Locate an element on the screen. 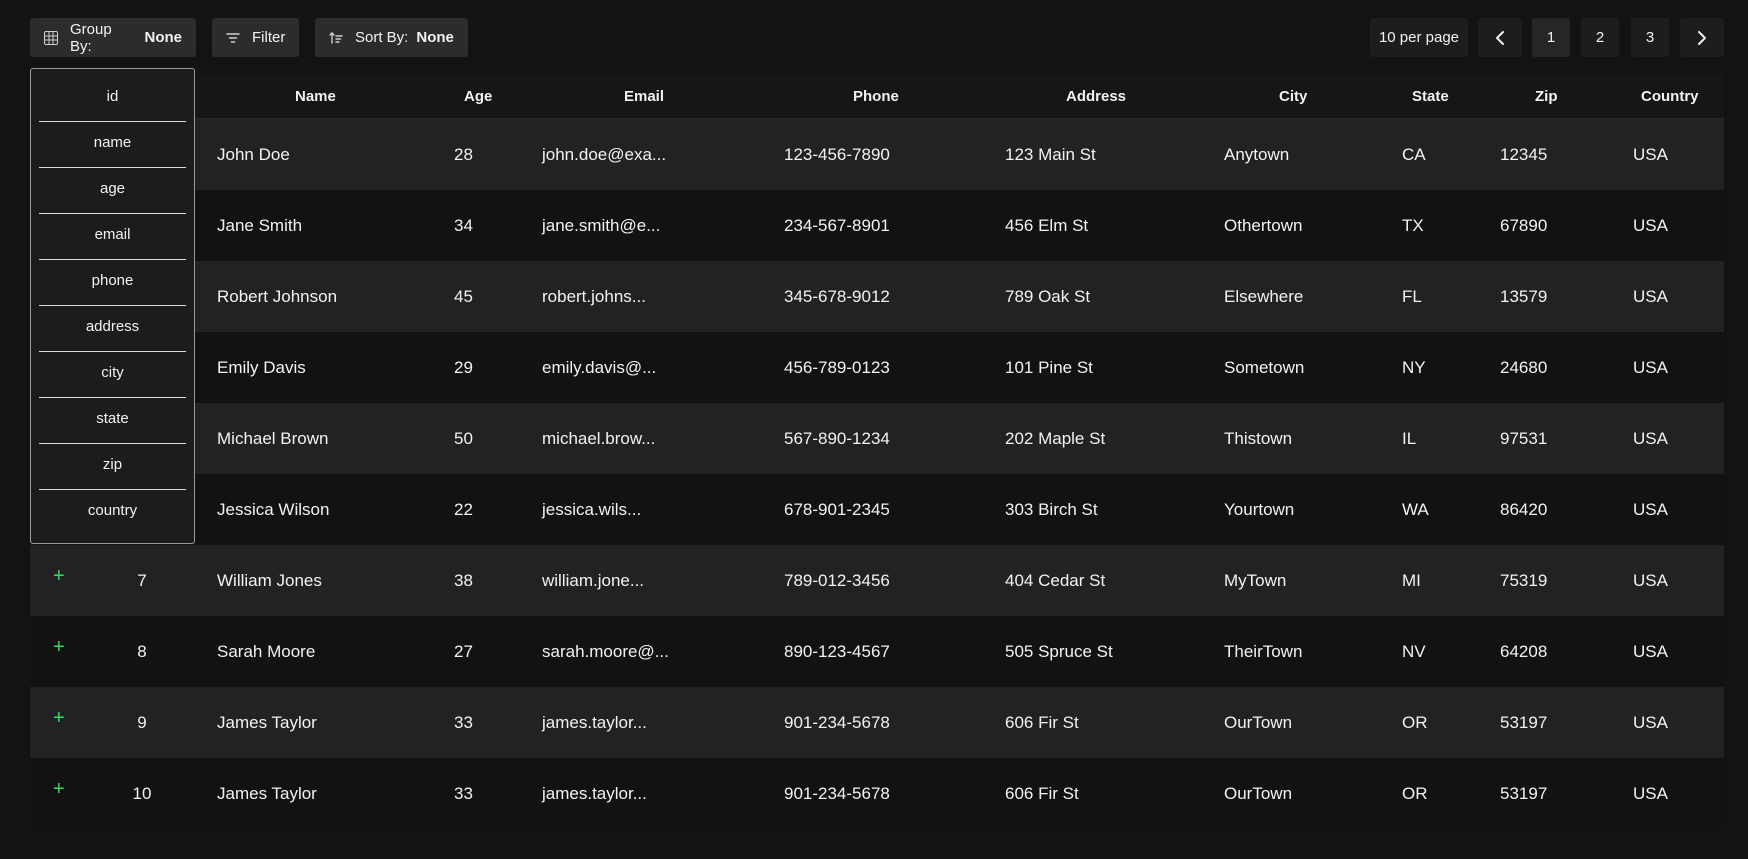 The width and height of the screenshot is (1748, 859). column-header-age: Age is located at coordinates (478, 96).